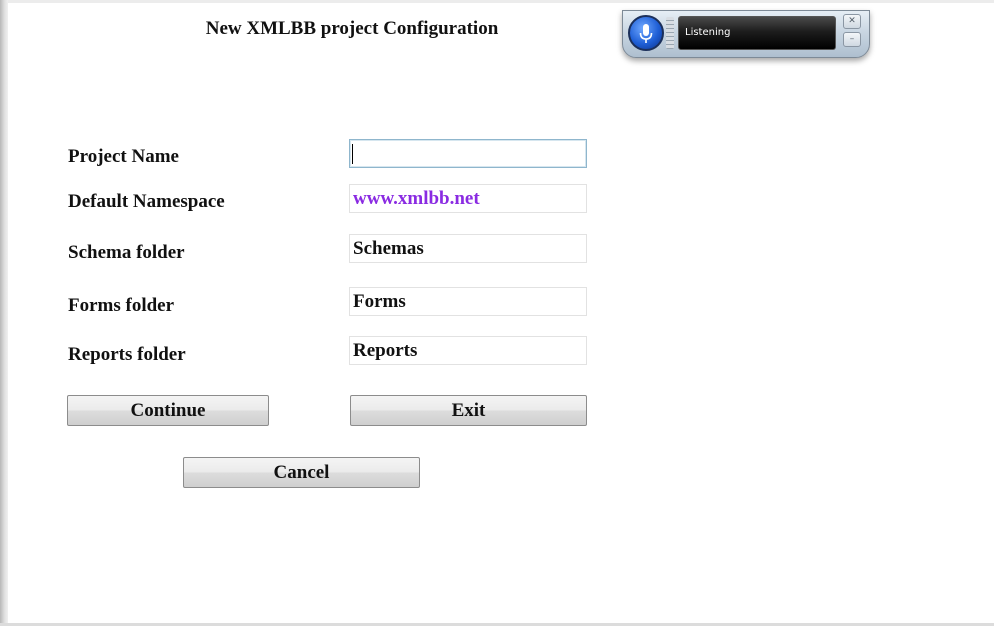 This screenshot has width=994, height=626. I want to click on text-caret, so click(352, 154).